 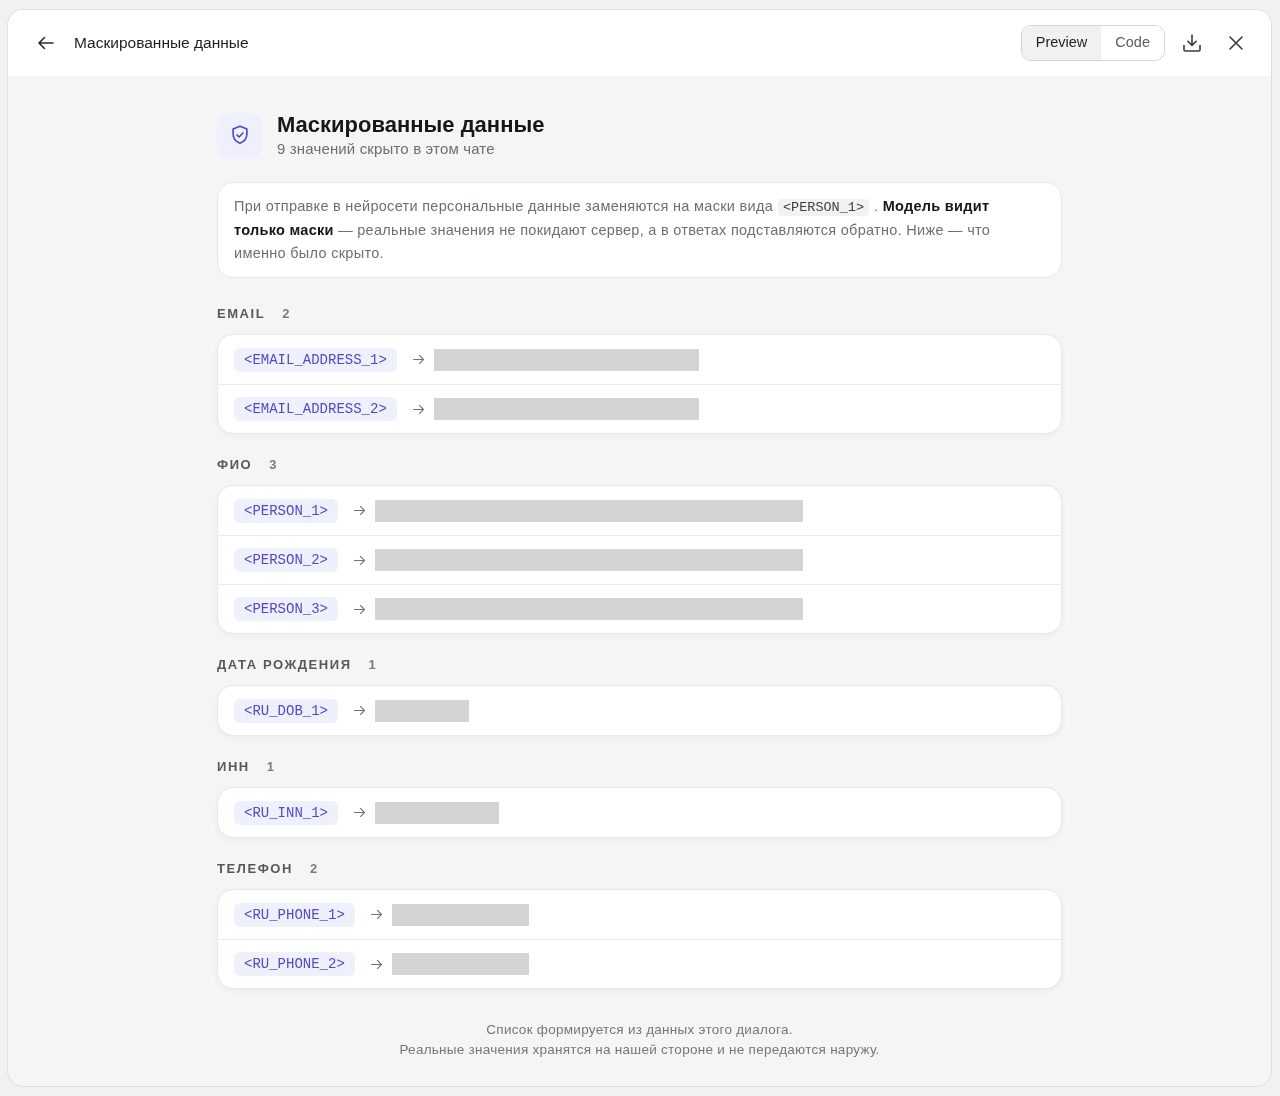 What do you see at coordinates (239, 135) in the screenshot?
I see `shield-check-icon` at bounding box center [239, 135].